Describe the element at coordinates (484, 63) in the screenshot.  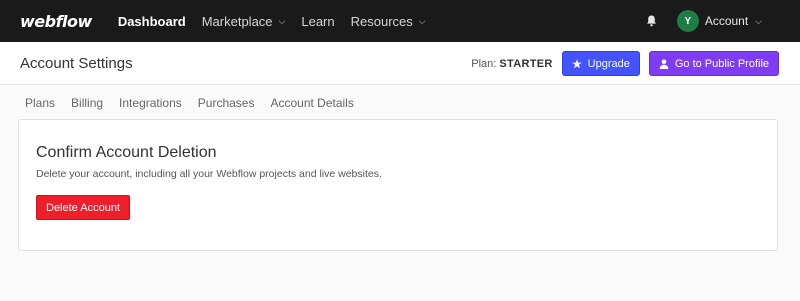
I see `plan-label: Plan:` at that location.